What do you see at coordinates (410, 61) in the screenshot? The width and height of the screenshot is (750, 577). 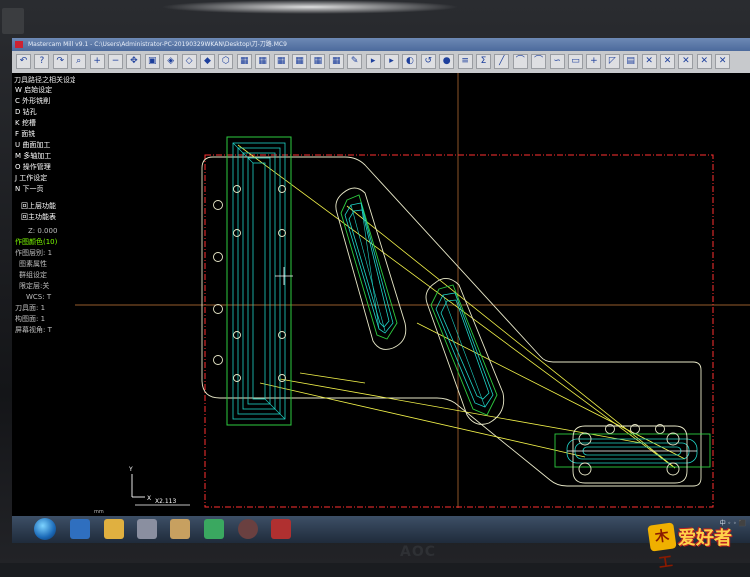 I see `shade-icon: ◐` at bounding box center [410, 61].